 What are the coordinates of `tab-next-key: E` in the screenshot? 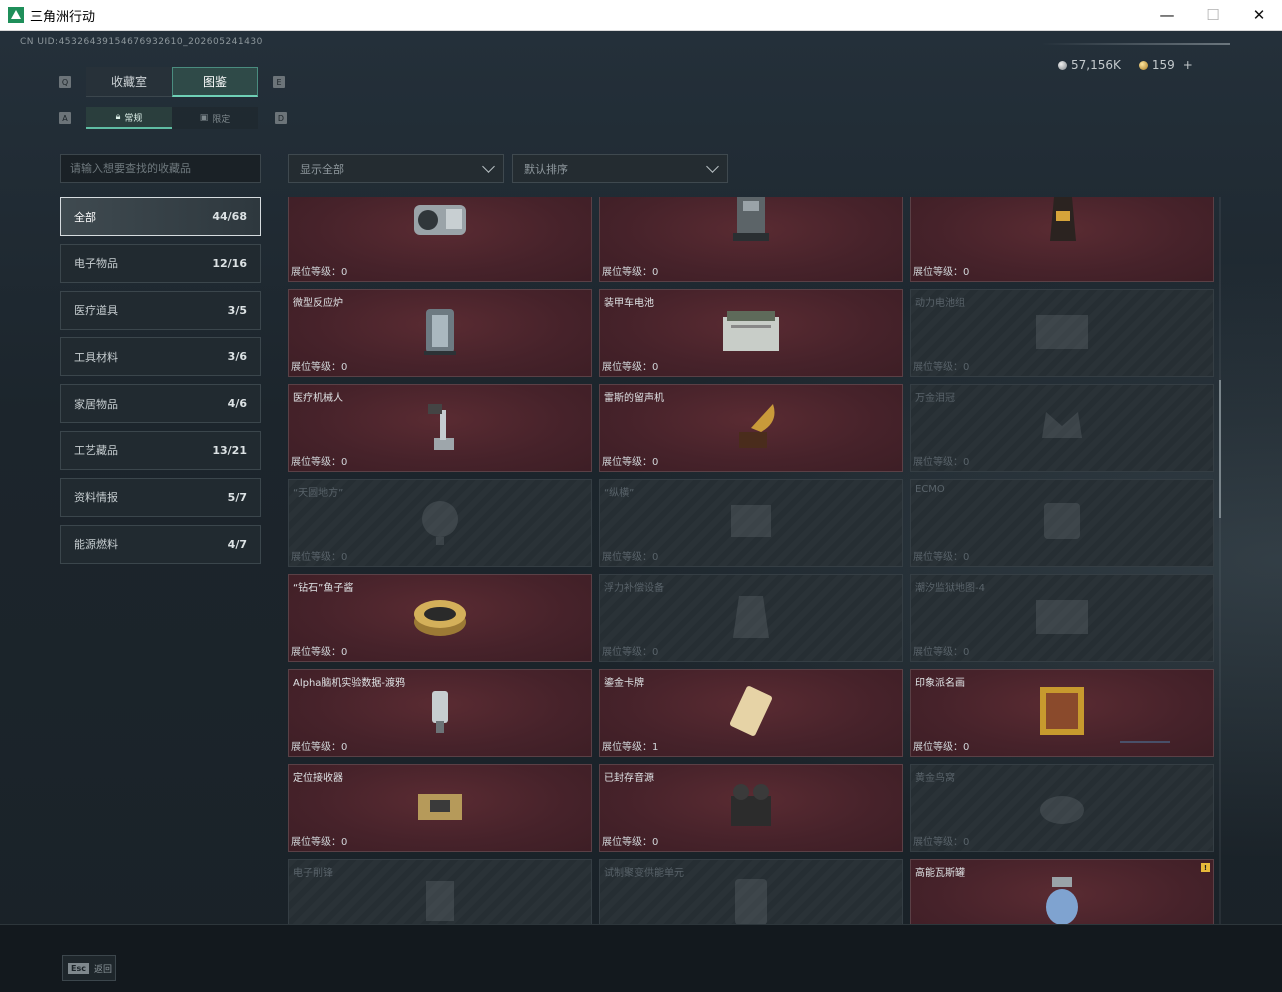 It's located at (279, 82).